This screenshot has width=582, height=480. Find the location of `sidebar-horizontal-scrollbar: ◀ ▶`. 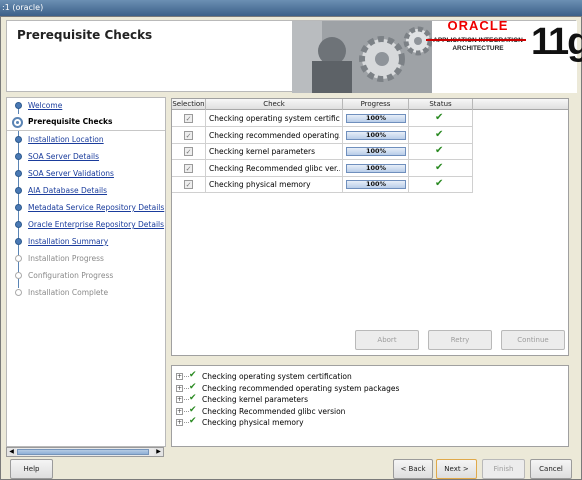

sidebar-horizontal-scrollbar: ◀ ▶ is located at coordinates (85, 452).